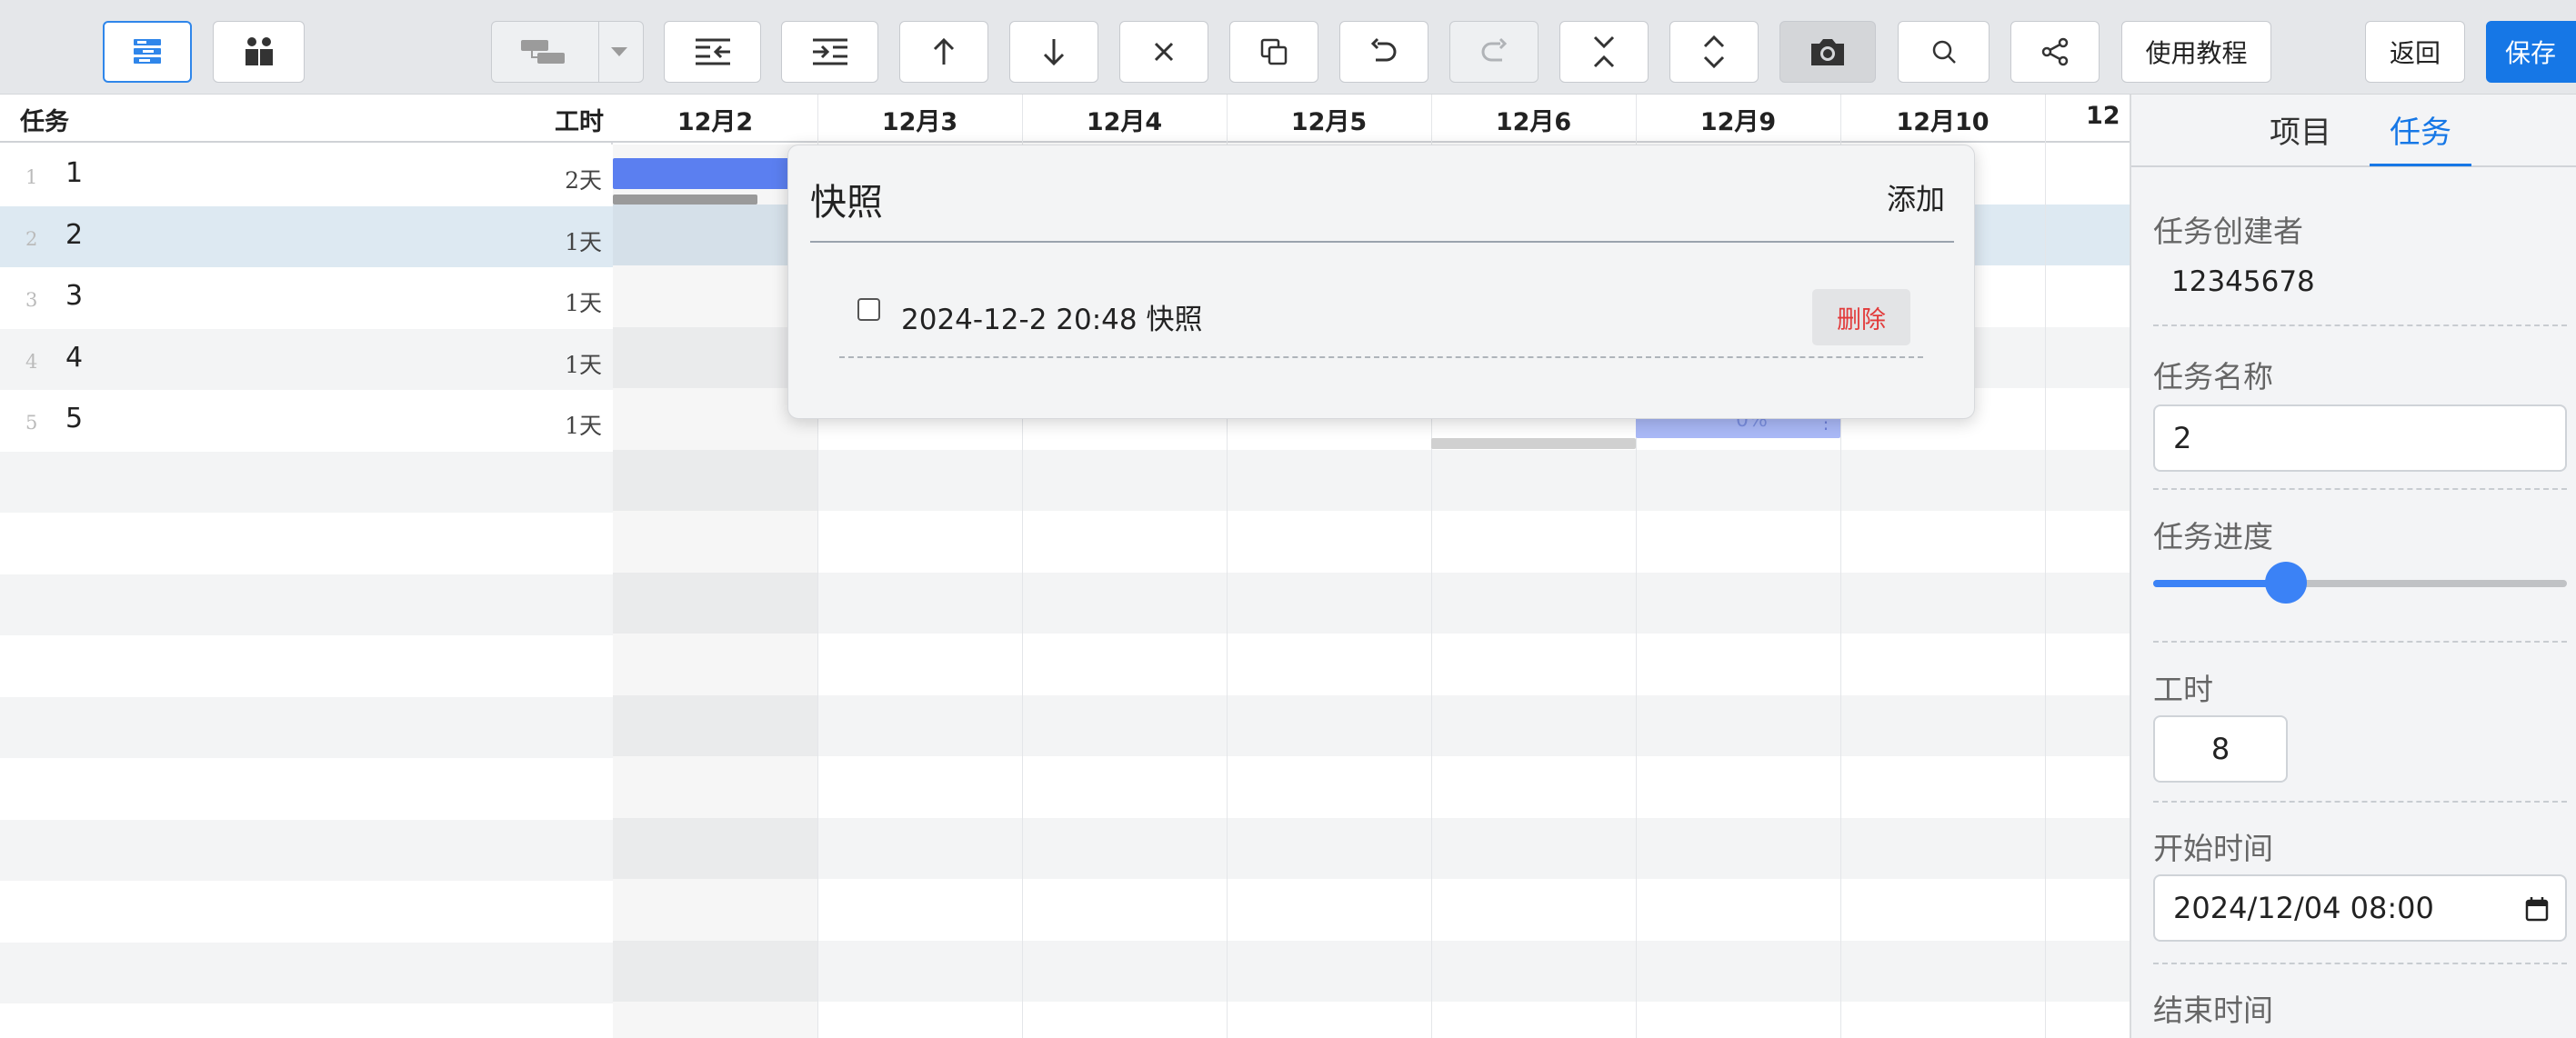 This screenshot has width=2576, height=1038. Describe the element at coordinates (1124, 122) in the screenshot. I see `timeline-date: 12月4` at that location.